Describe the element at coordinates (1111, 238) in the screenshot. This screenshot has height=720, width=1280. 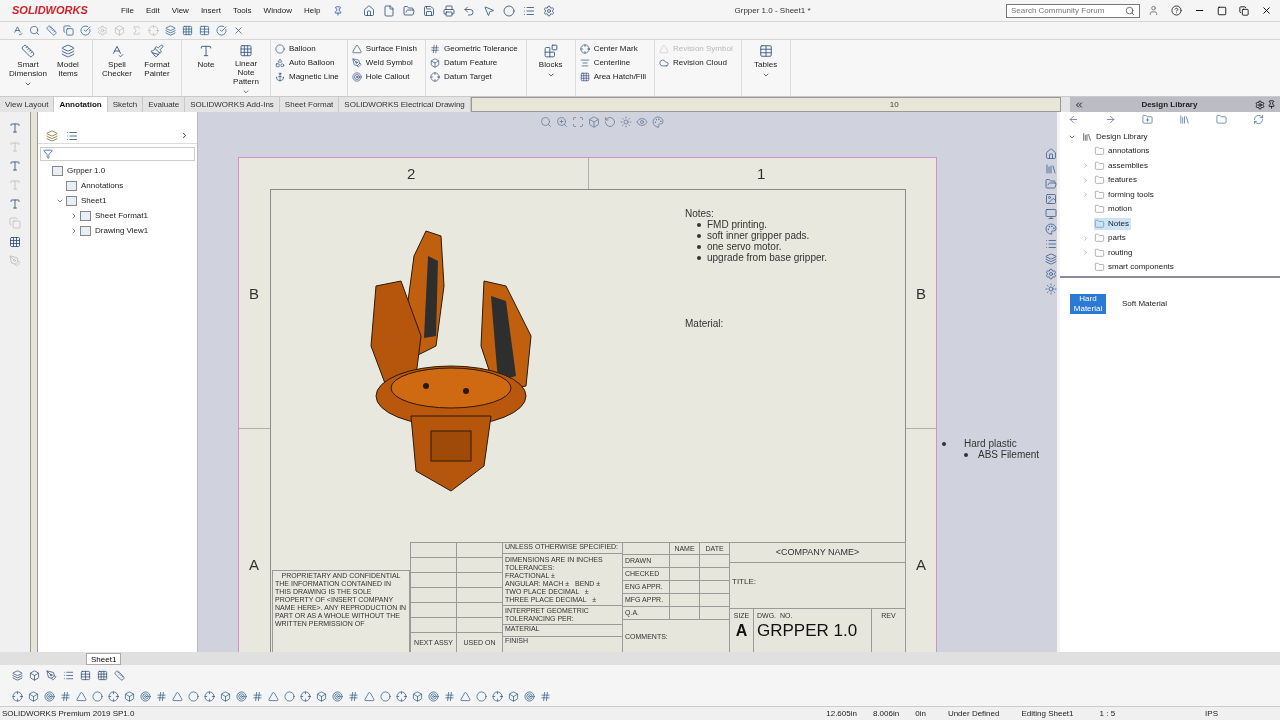
I see `folder-item: parts` at that location.